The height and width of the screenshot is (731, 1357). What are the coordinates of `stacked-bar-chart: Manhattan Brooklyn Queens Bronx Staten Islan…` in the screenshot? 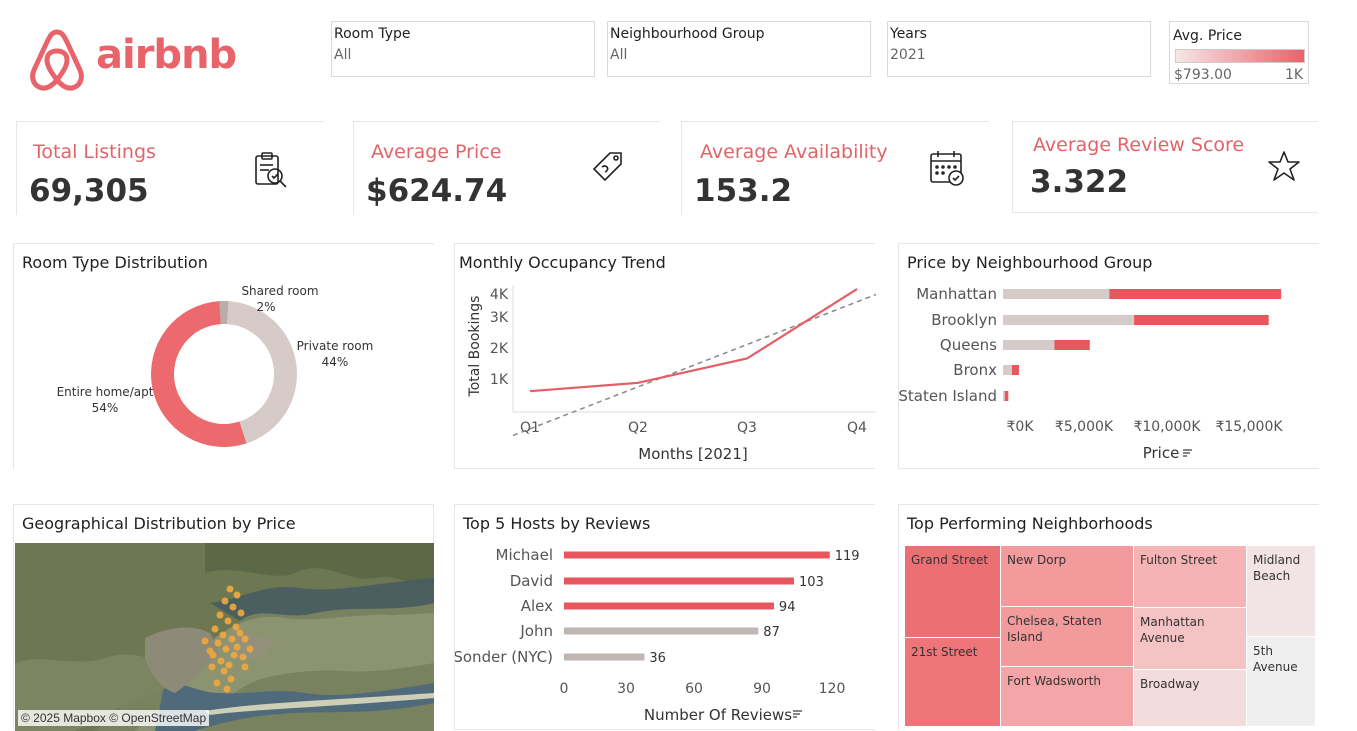 It's located at (1091, 373).